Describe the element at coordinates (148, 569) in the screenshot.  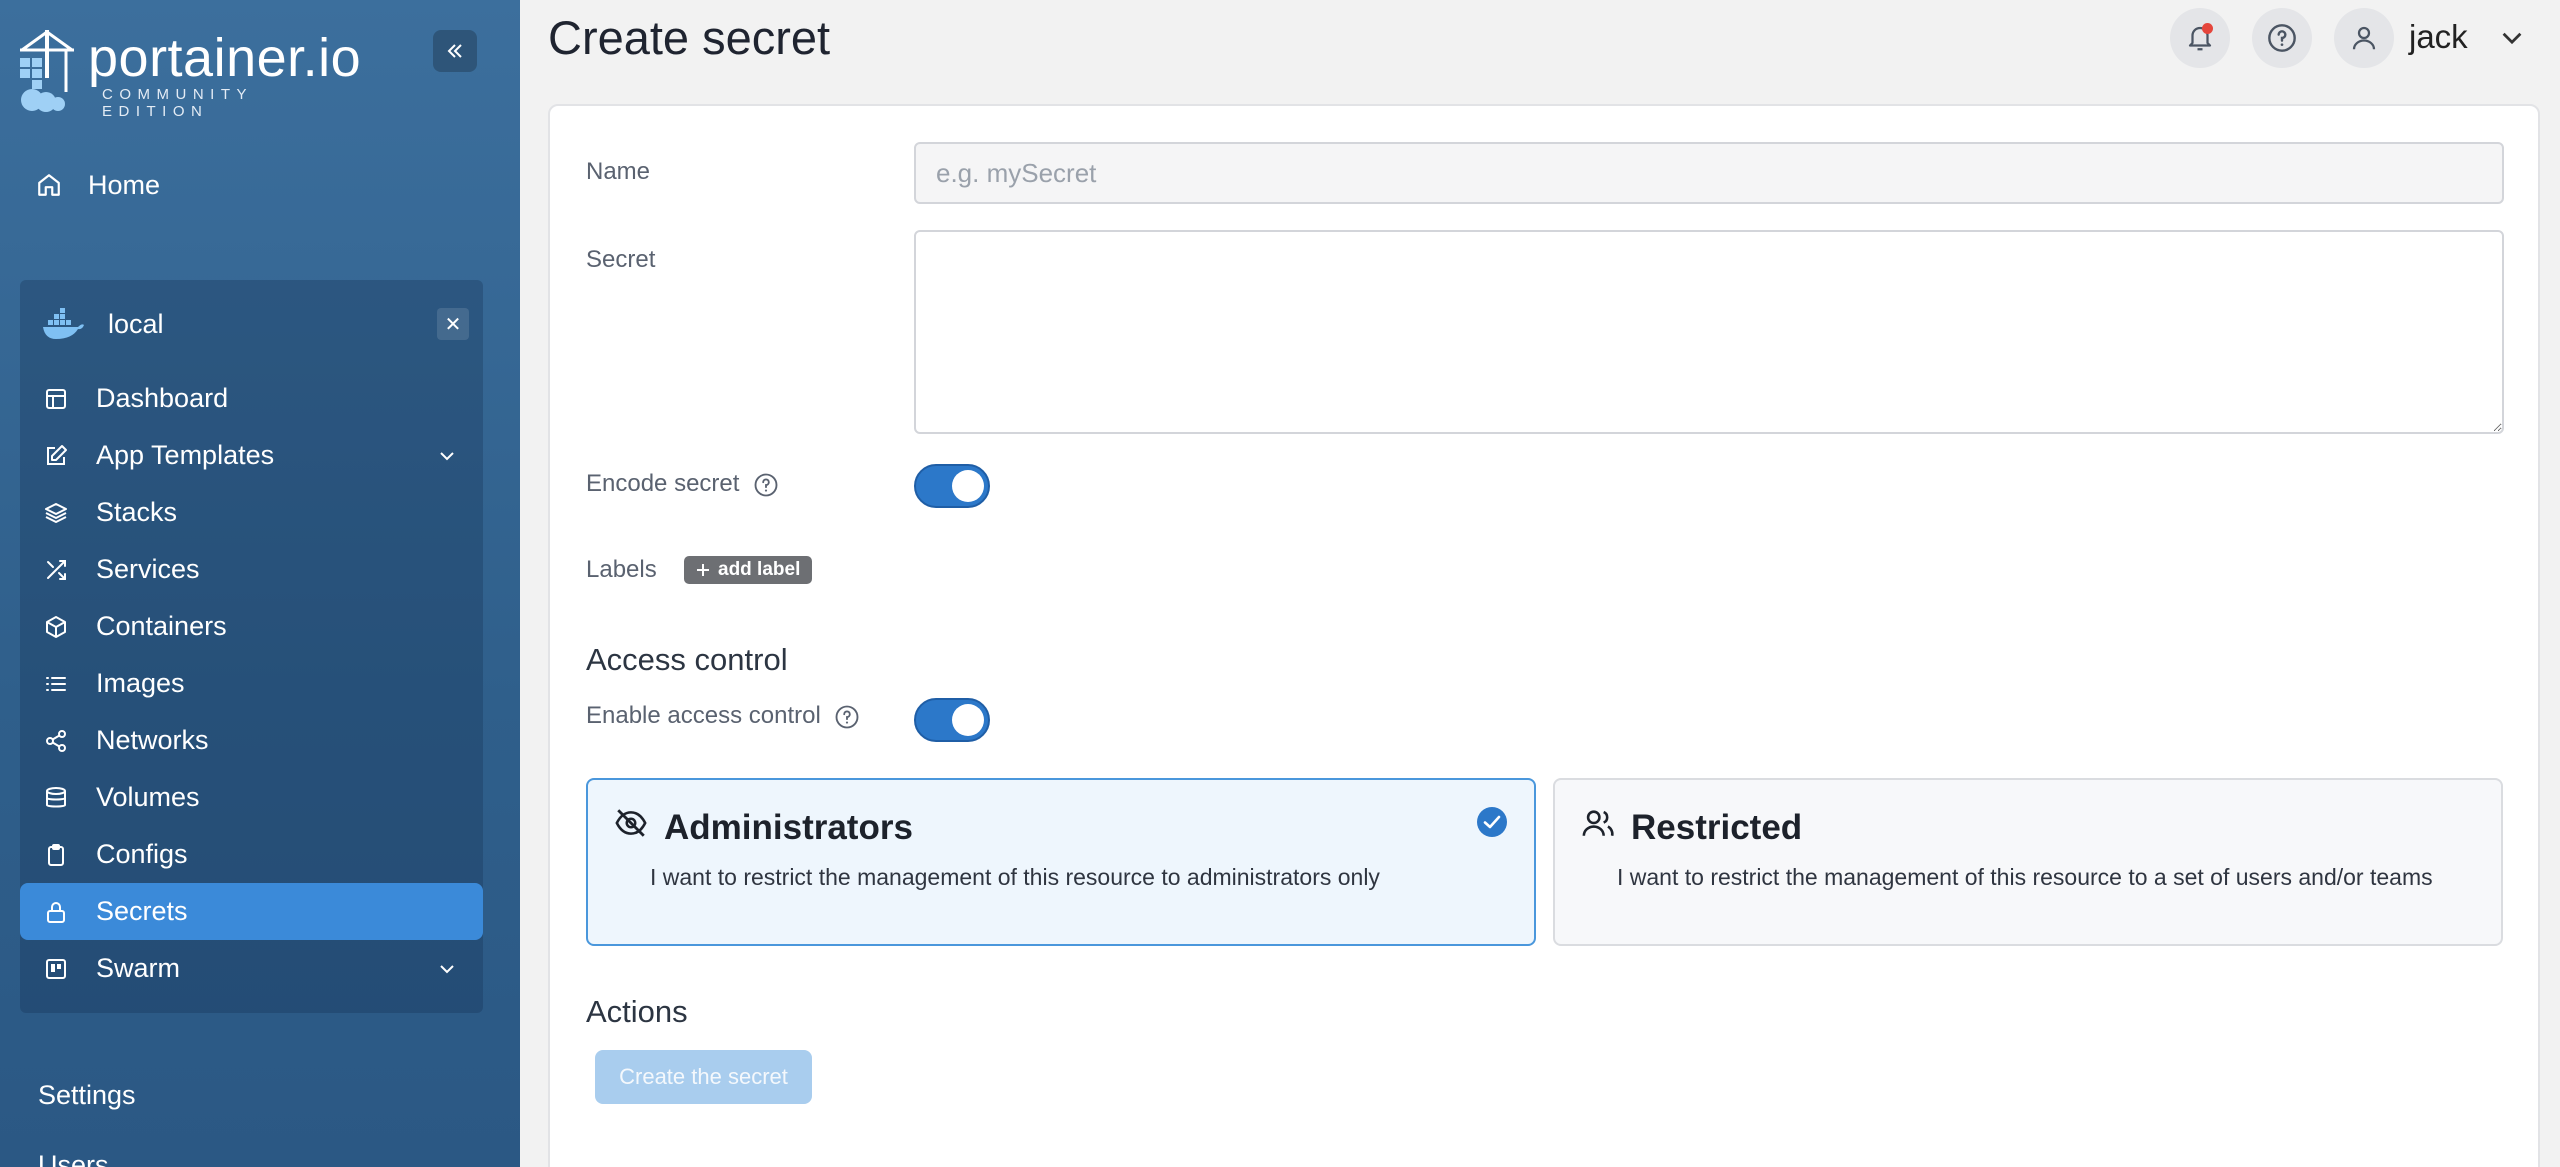
I see `sidebar-item-label: Services` at that location.